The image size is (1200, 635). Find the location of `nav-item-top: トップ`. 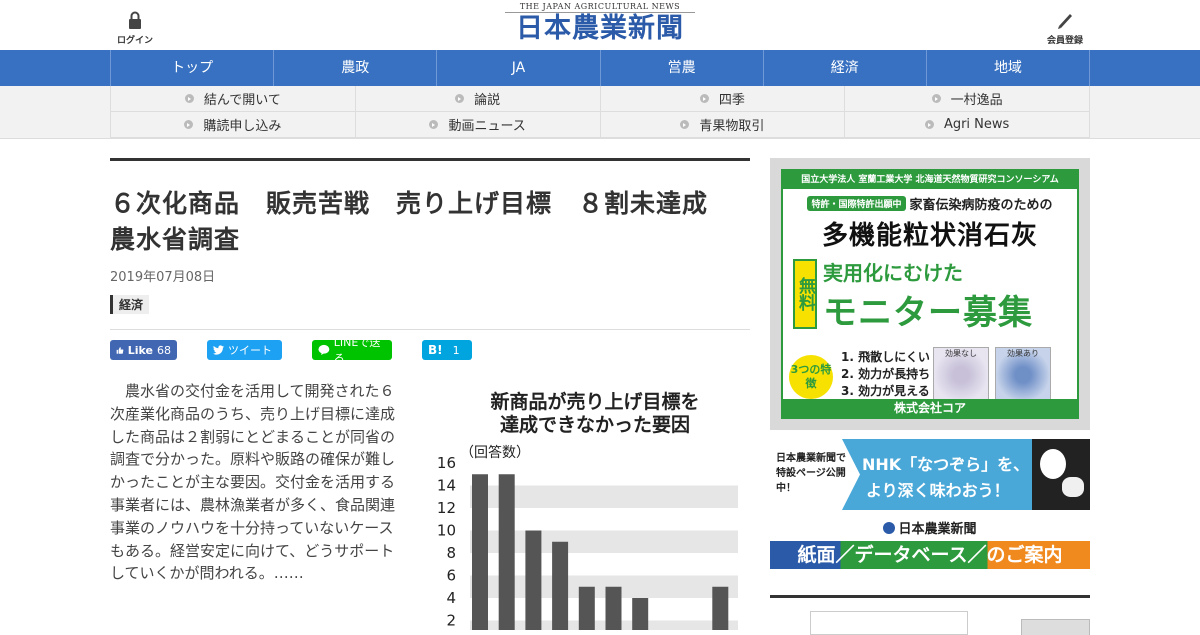

nav-item-top: トップ is located at coordinates (193, 68).